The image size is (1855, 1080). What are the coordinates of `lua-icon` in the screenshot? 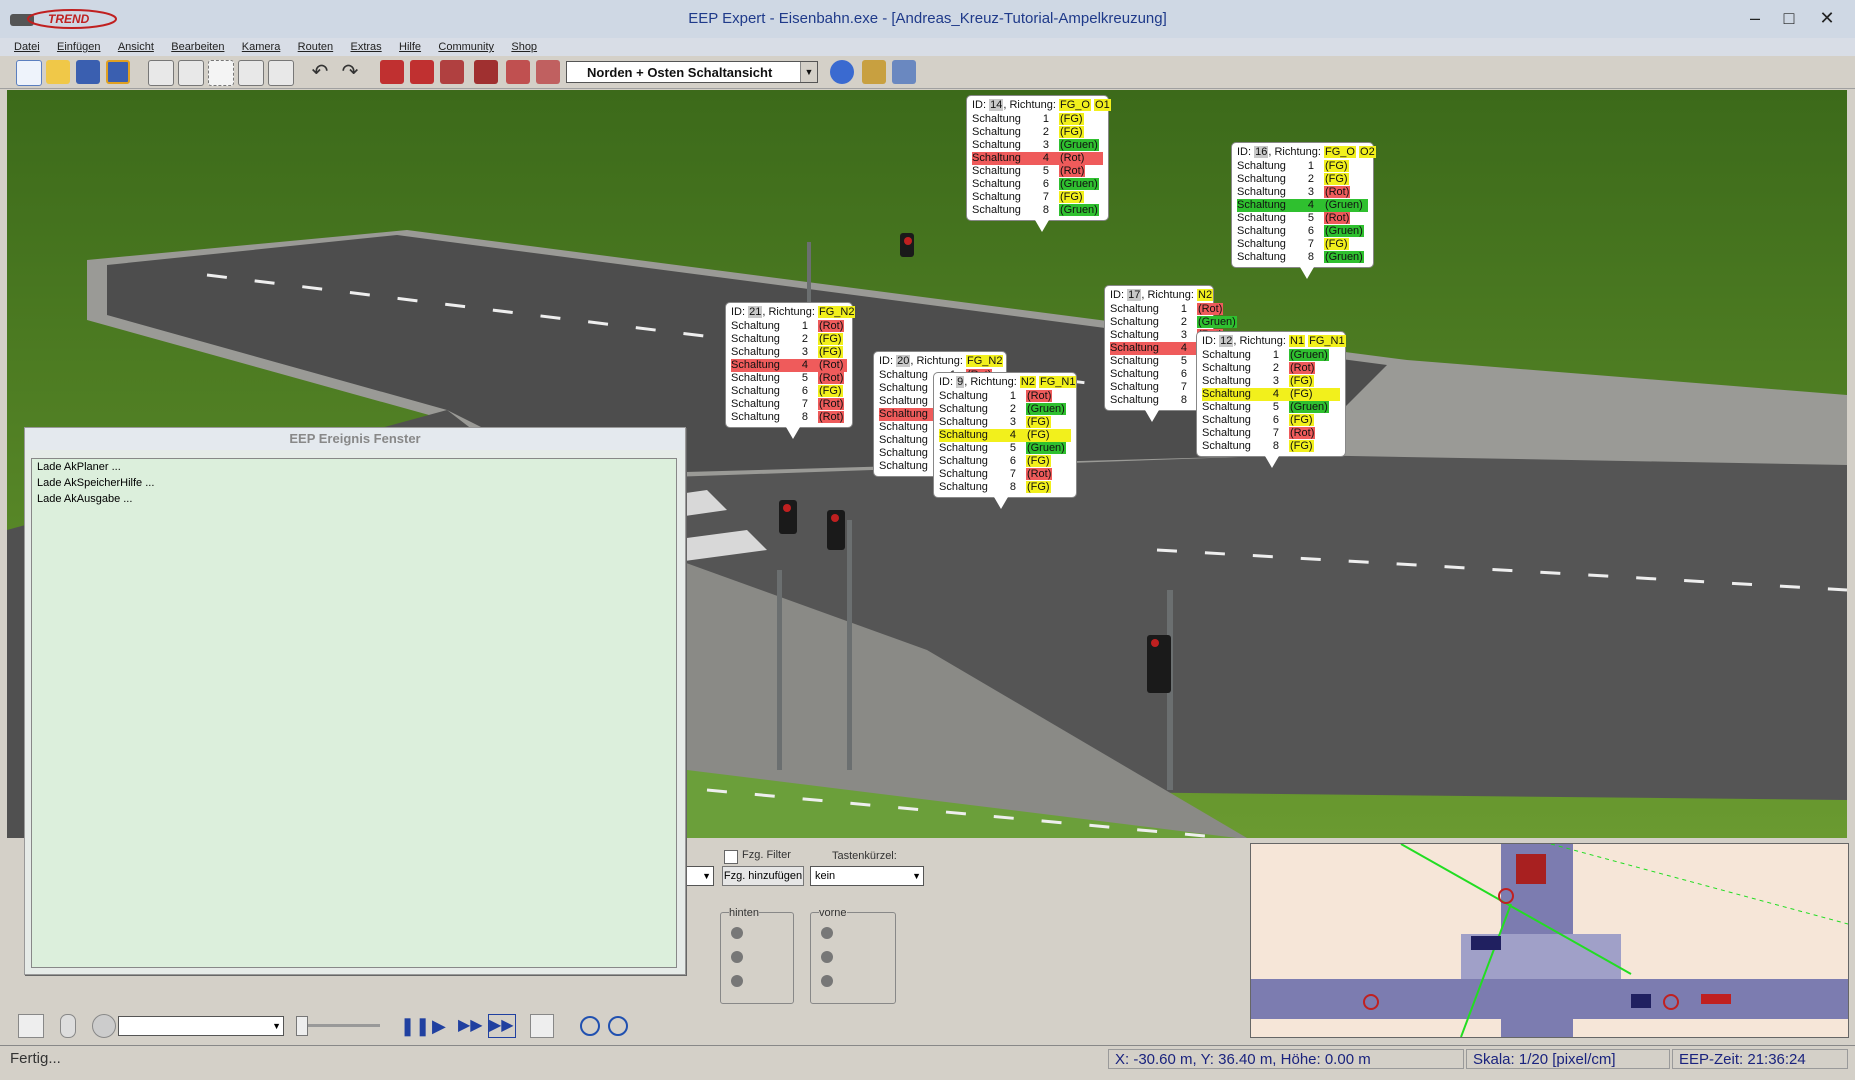 It's located at (904, 72).